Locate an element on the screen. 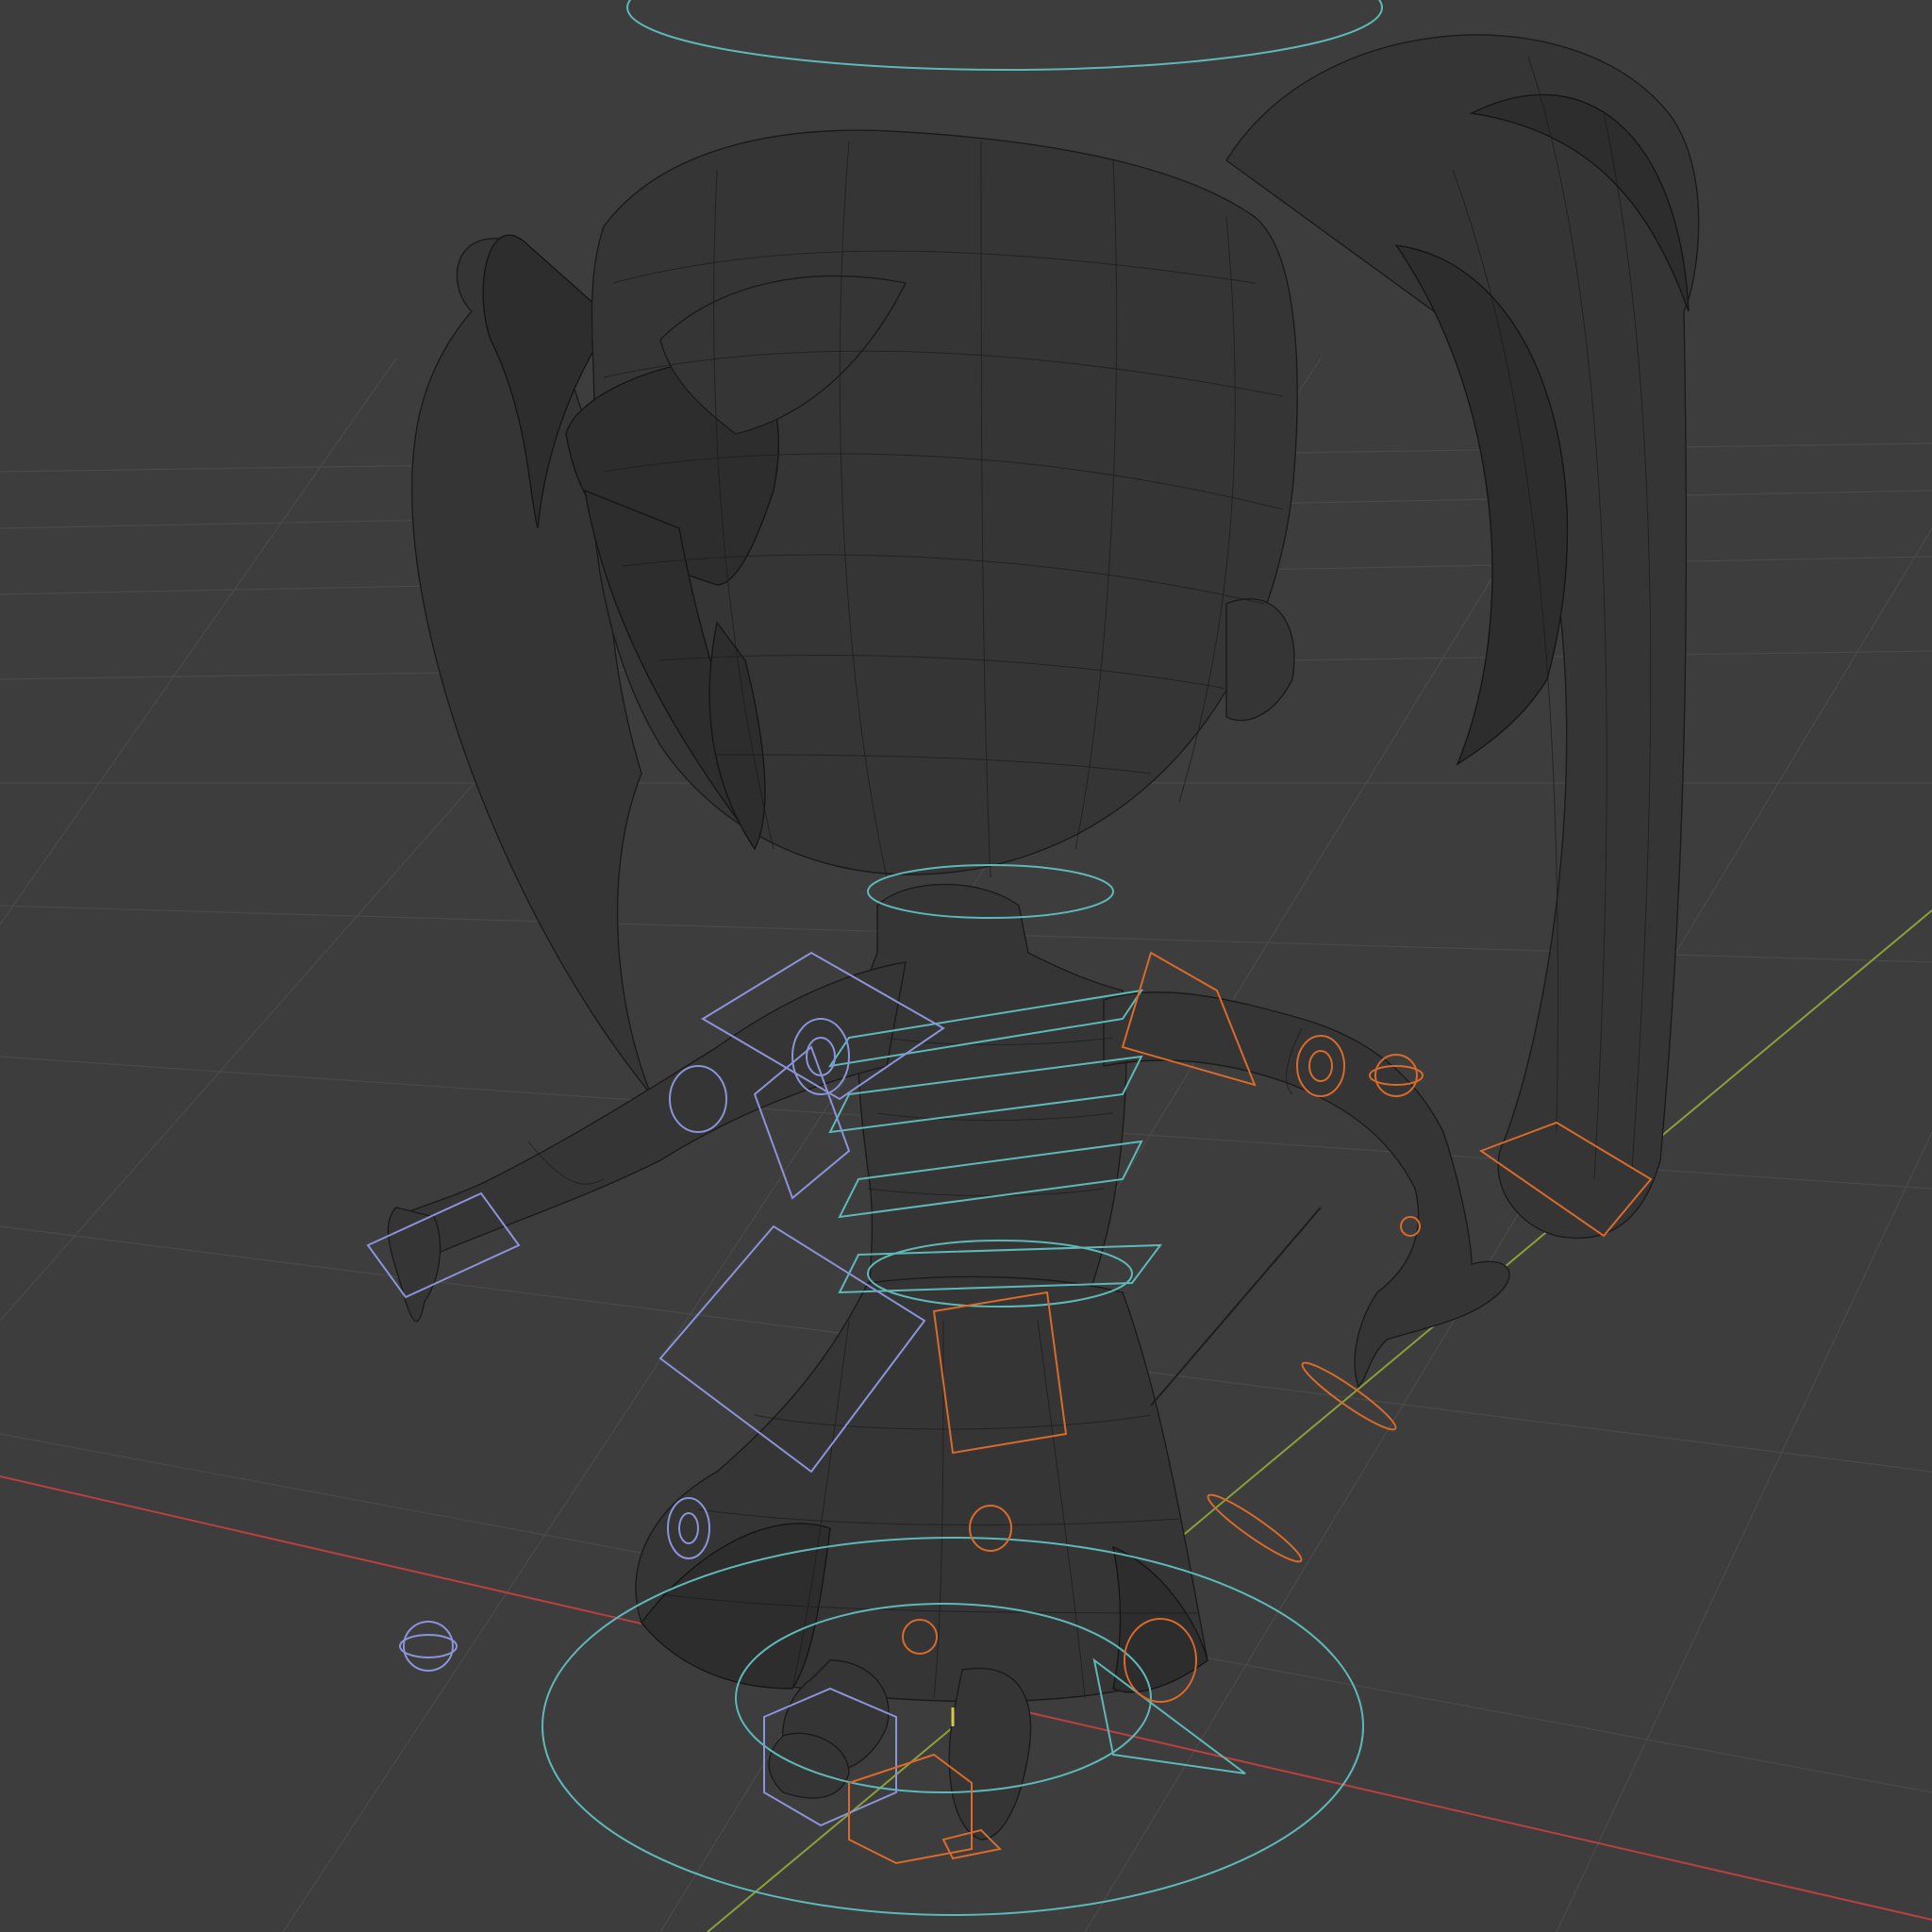 The image size is (1932, 1932). head-top-control is located at coordinates (1005, 36).